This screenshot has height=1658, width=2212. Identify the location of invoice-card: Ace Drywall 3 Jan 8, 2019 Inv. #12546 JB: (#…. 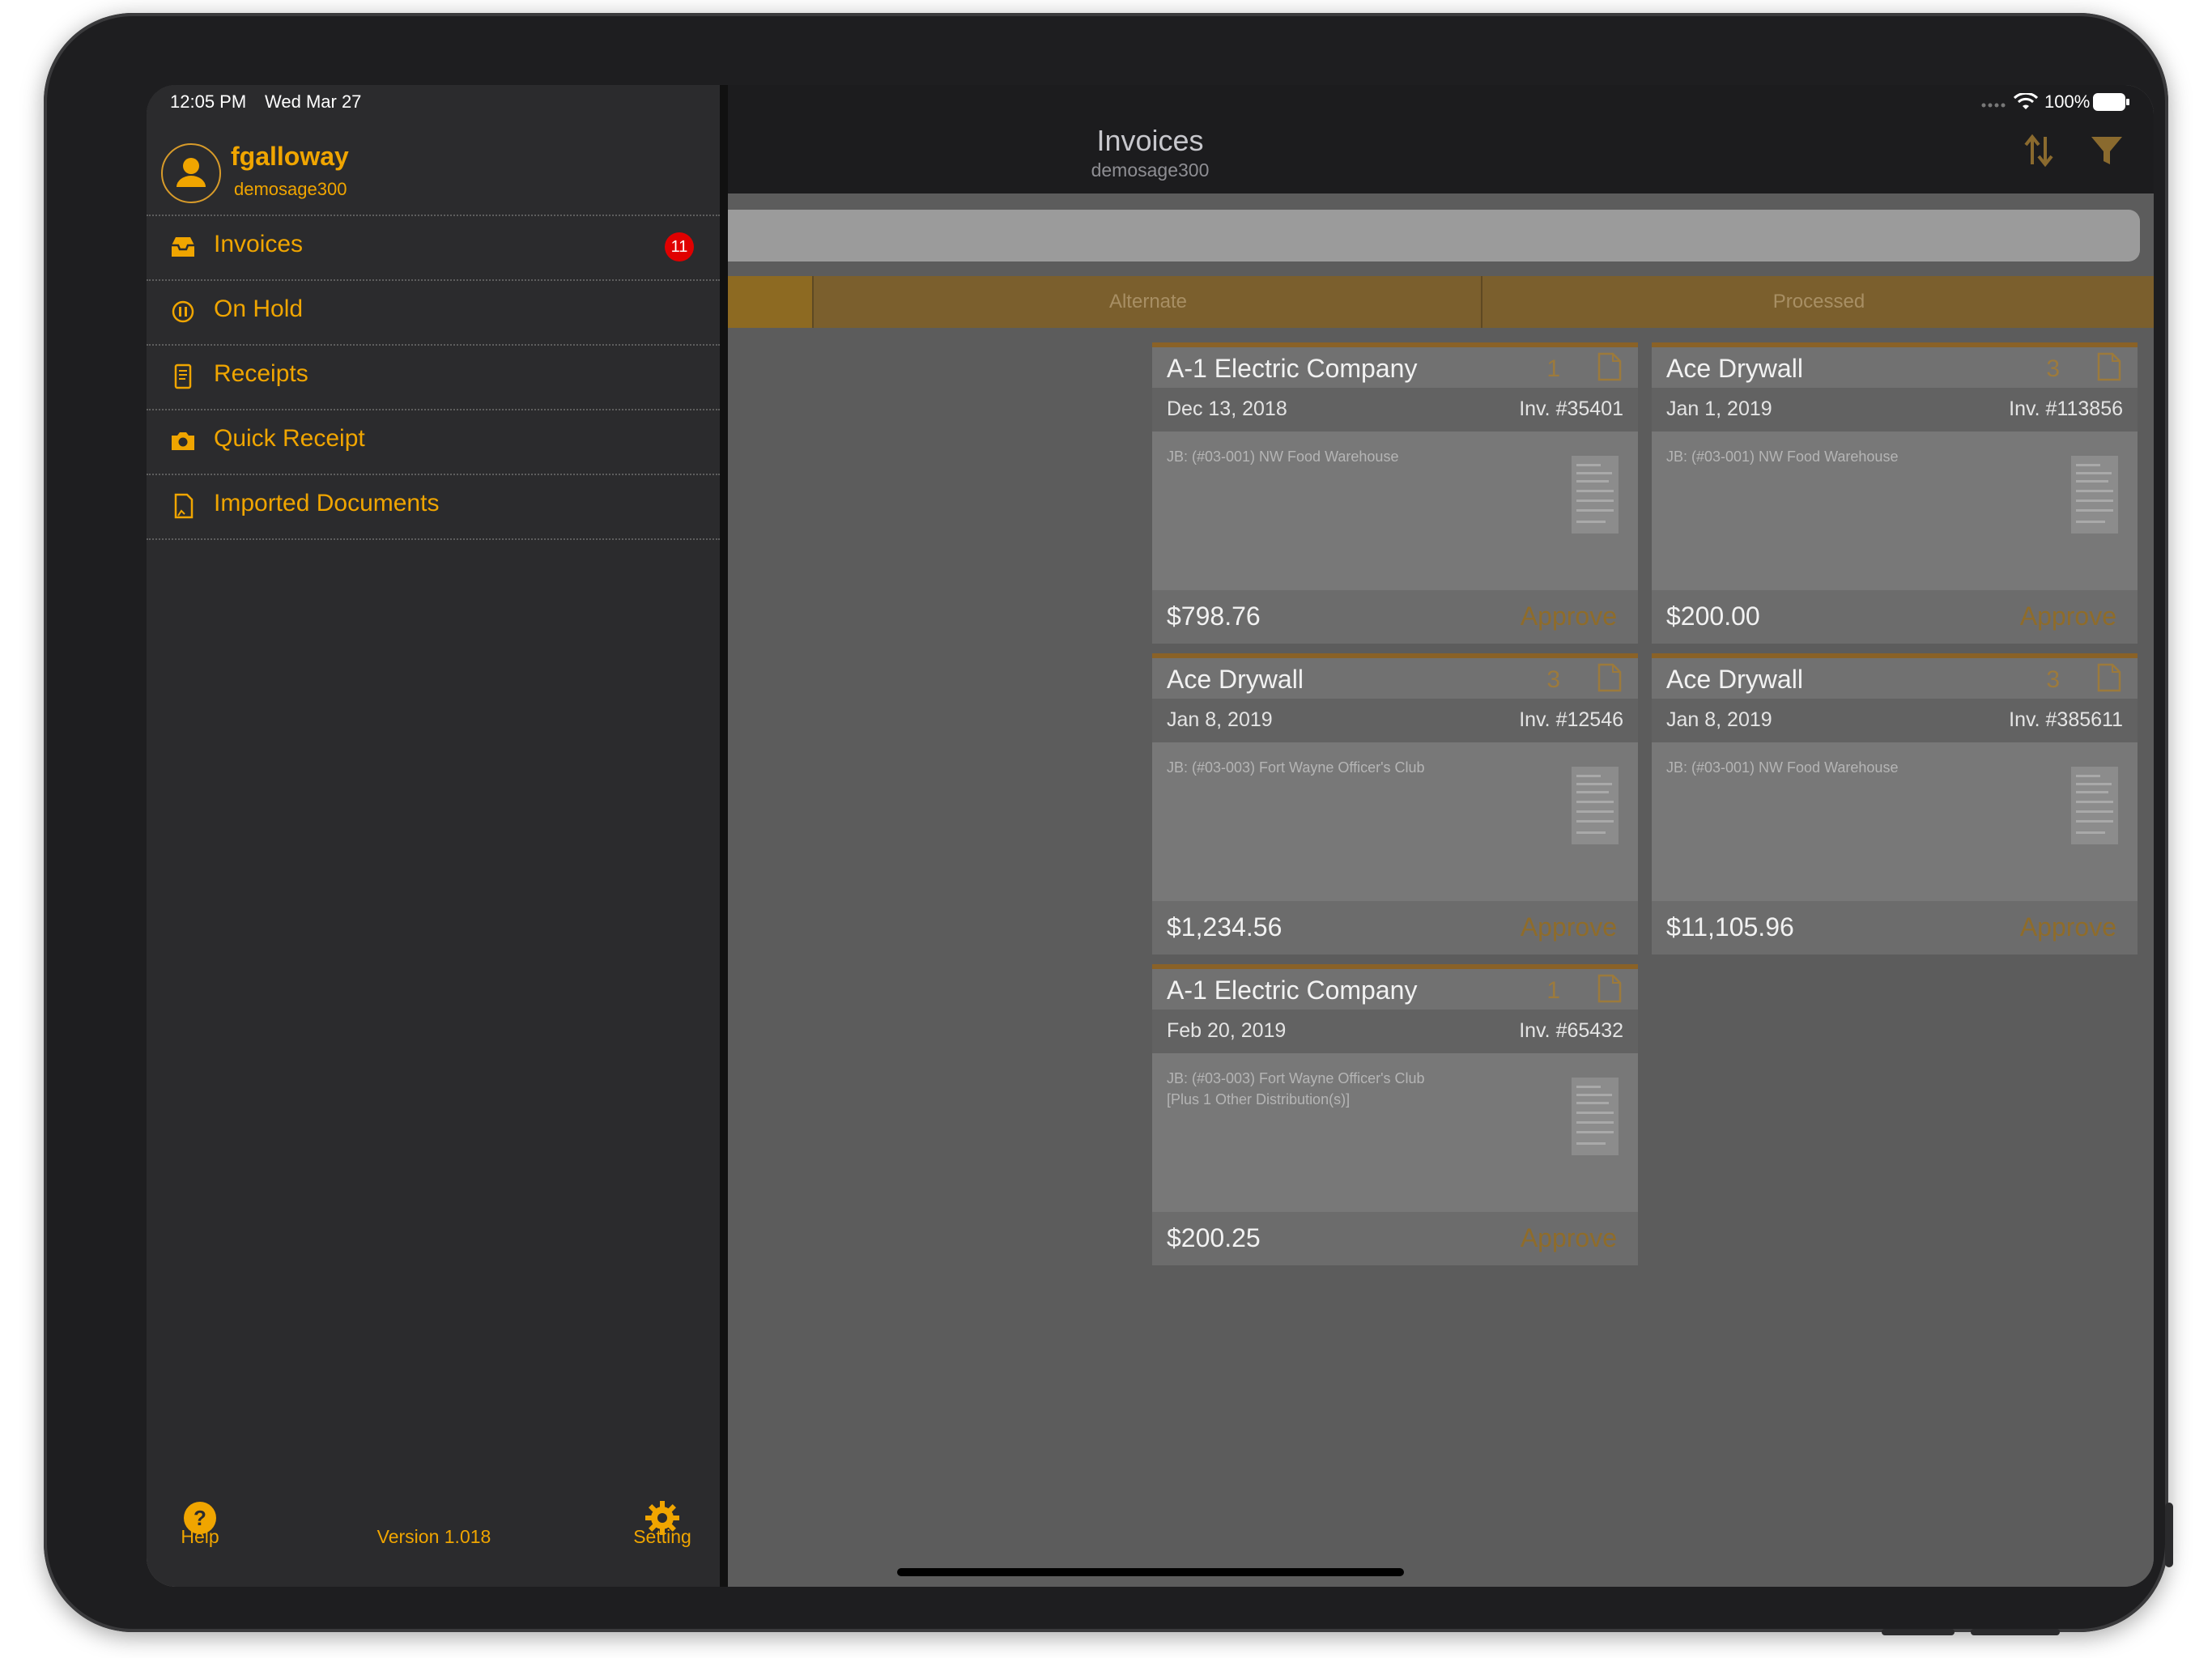
(1395, 803).